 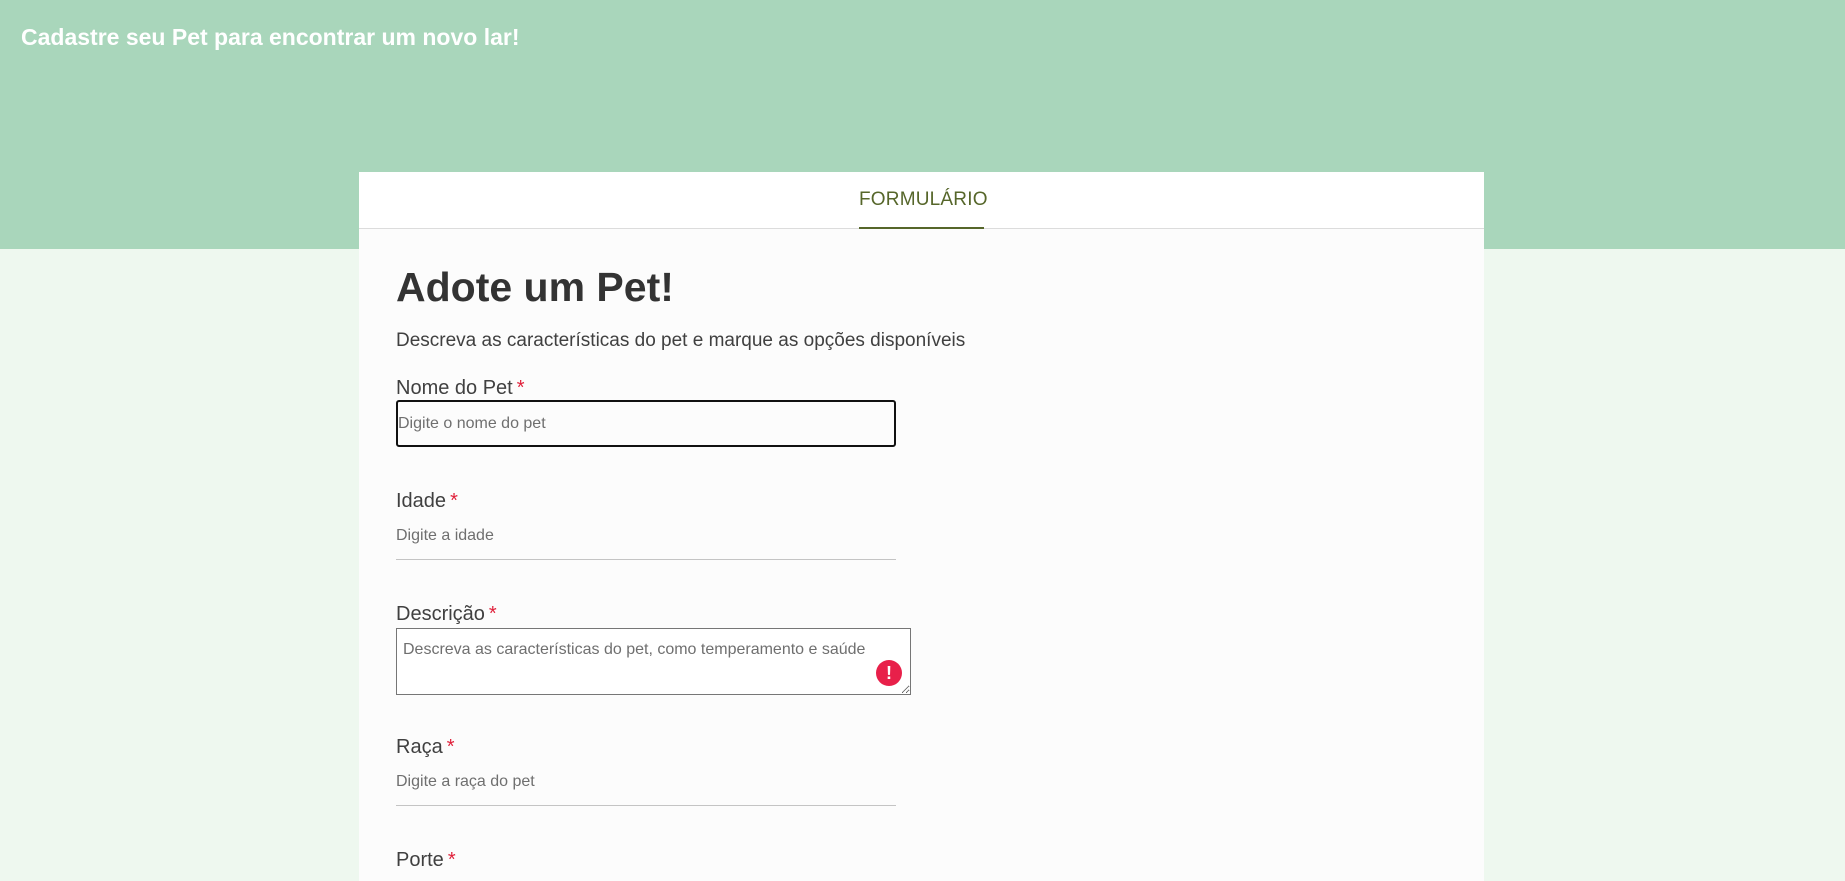 I want to click on size-label: Porte *, so click(x=426, y=860).